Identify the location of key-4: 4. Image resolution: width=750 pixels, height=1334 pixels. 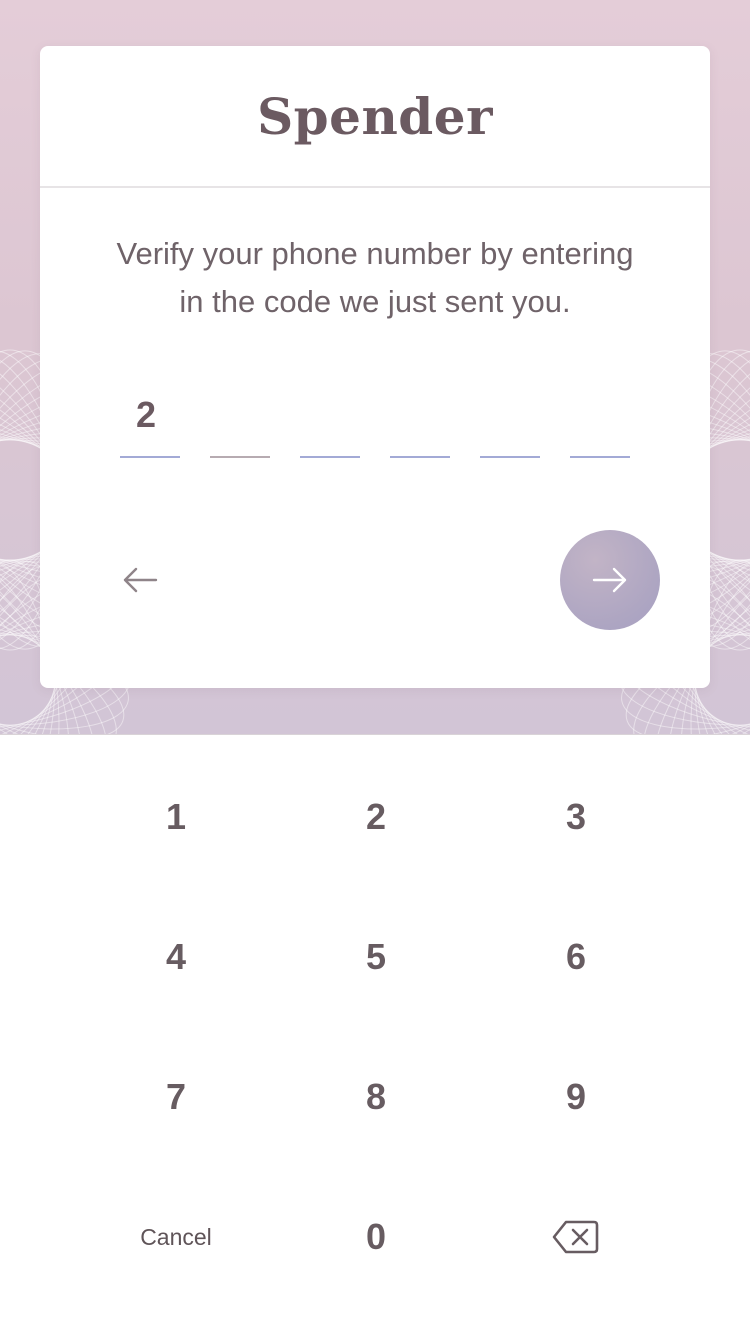
(176, 957).